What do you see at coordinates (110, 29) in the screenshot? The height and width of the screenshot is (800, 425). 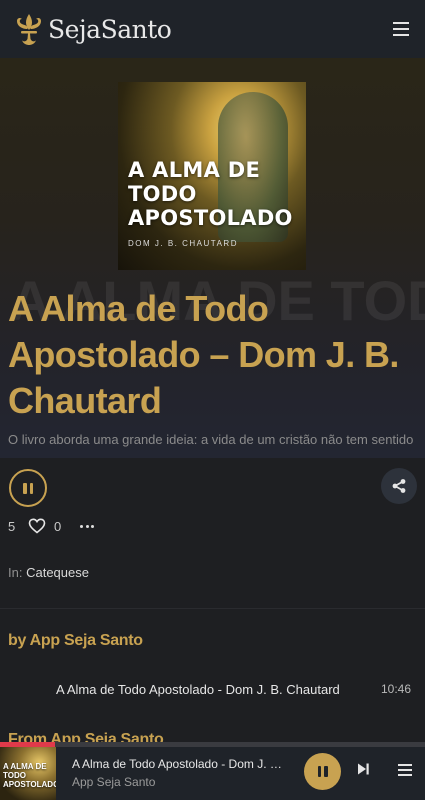 I see `logo-text: SejaSanto` at bounding box center [110, 29].